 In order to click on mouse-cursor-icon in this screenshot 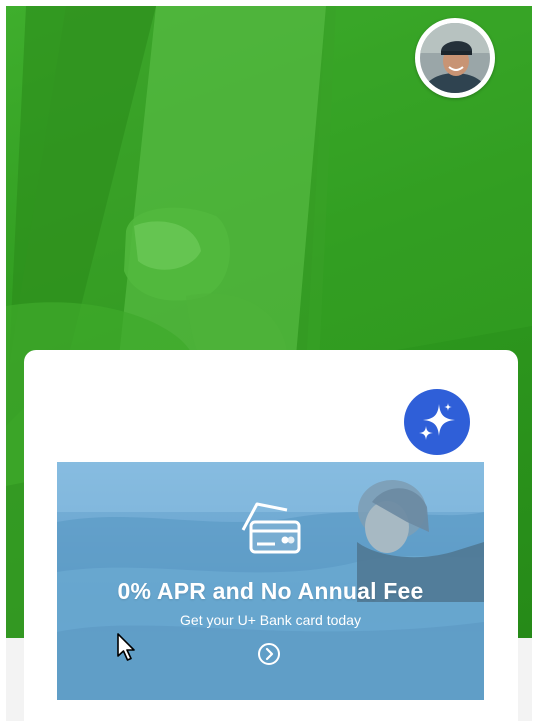, I will do `click(127, 648)`.